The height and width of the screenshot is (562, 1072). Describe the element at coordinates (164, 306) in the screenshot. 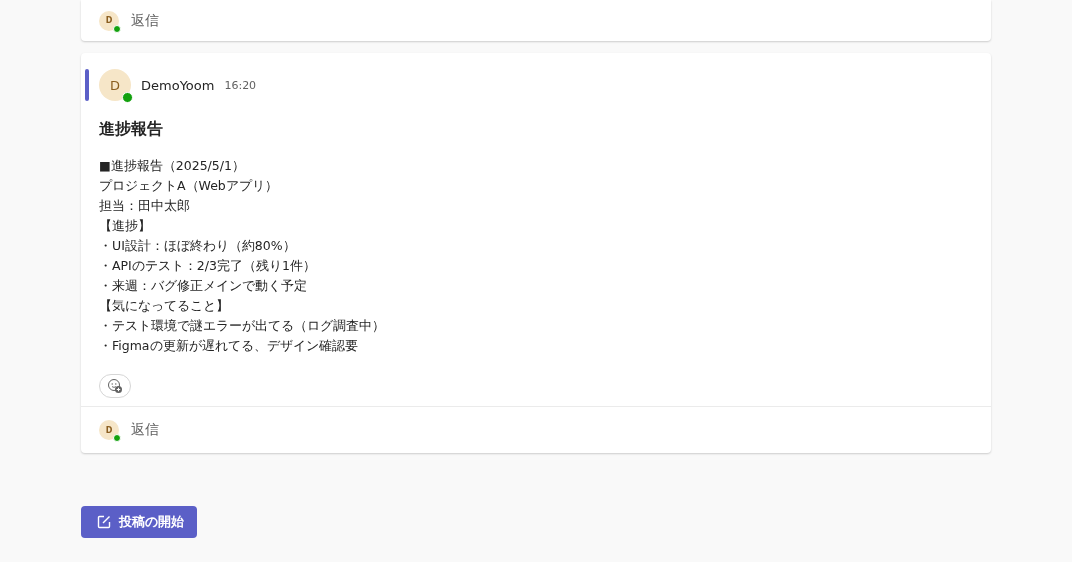

I see `message-line: 【気になってること】` at that location.